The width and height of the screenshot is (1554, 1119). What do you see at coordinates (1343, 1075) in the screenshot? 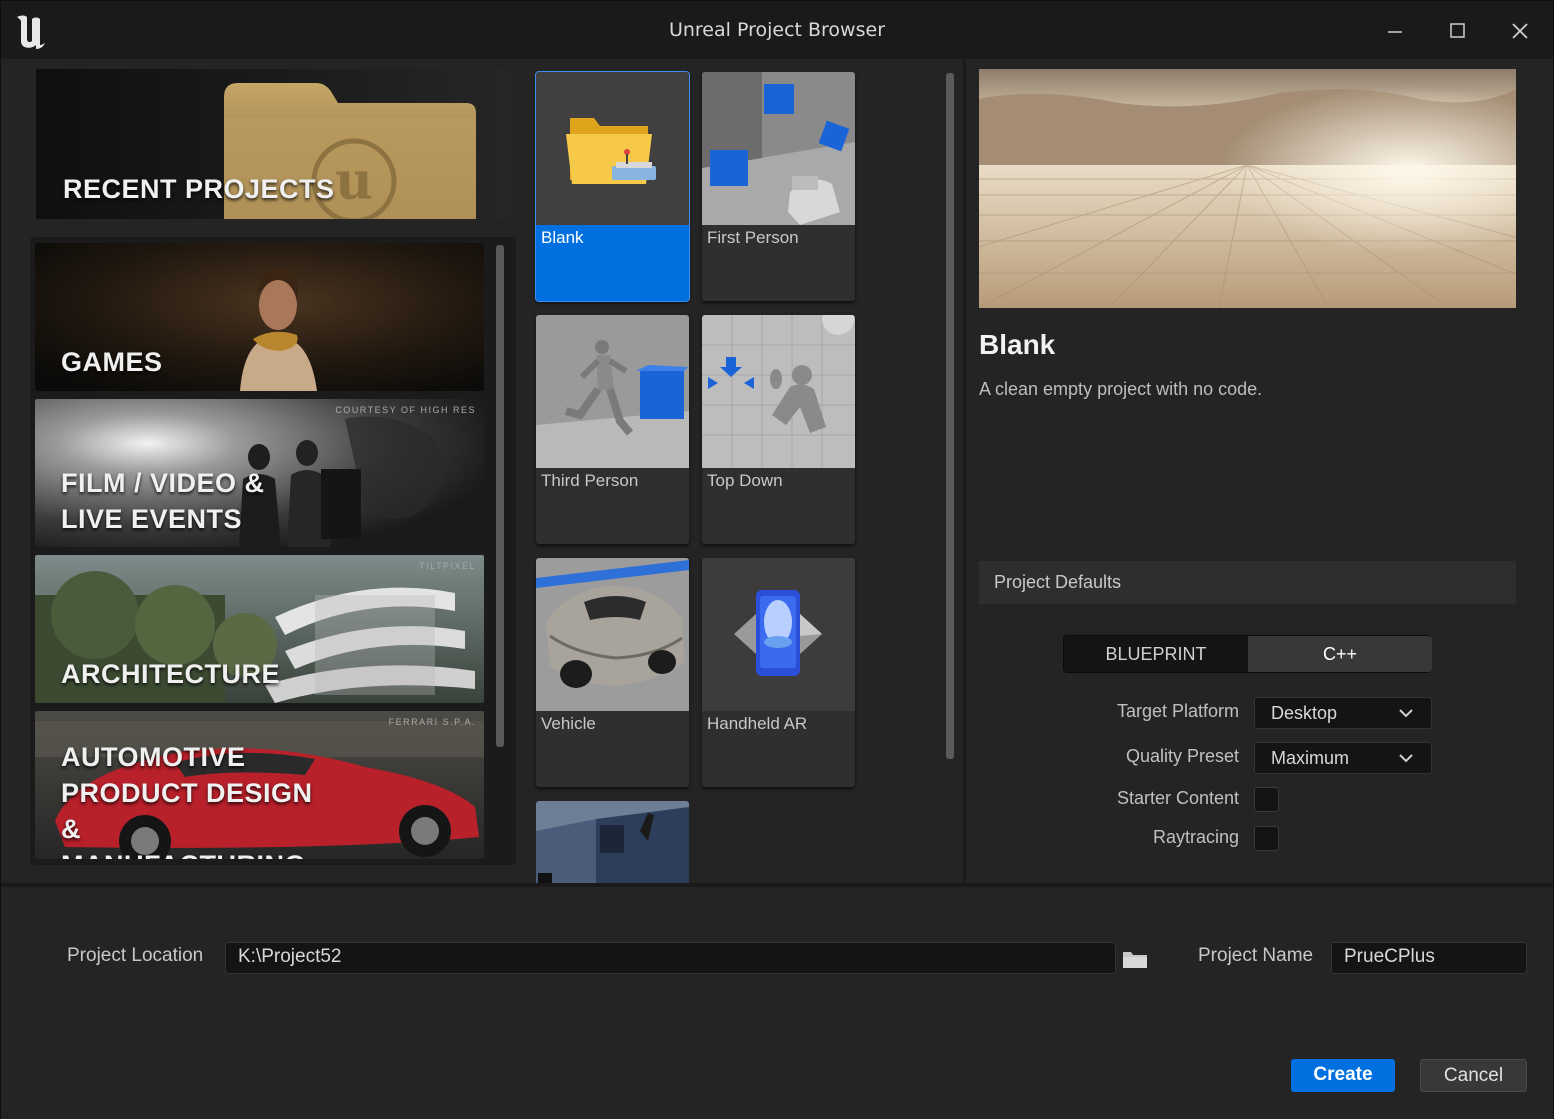
I see `create-button: Create` at bounding box center [1343, 1075].